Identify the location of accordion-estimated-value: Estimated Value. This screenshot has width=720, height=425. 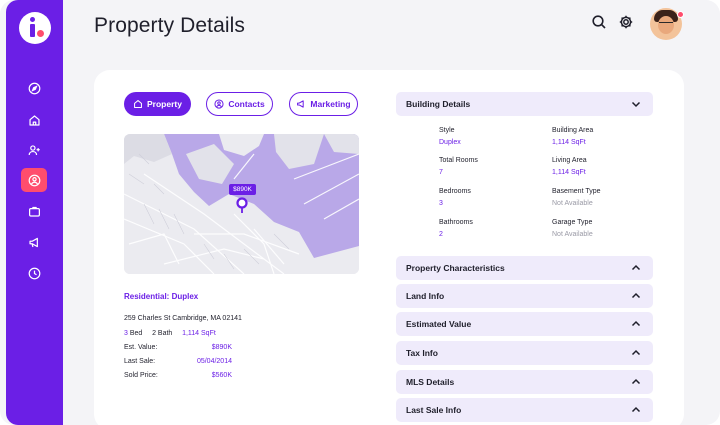
(524, 324).